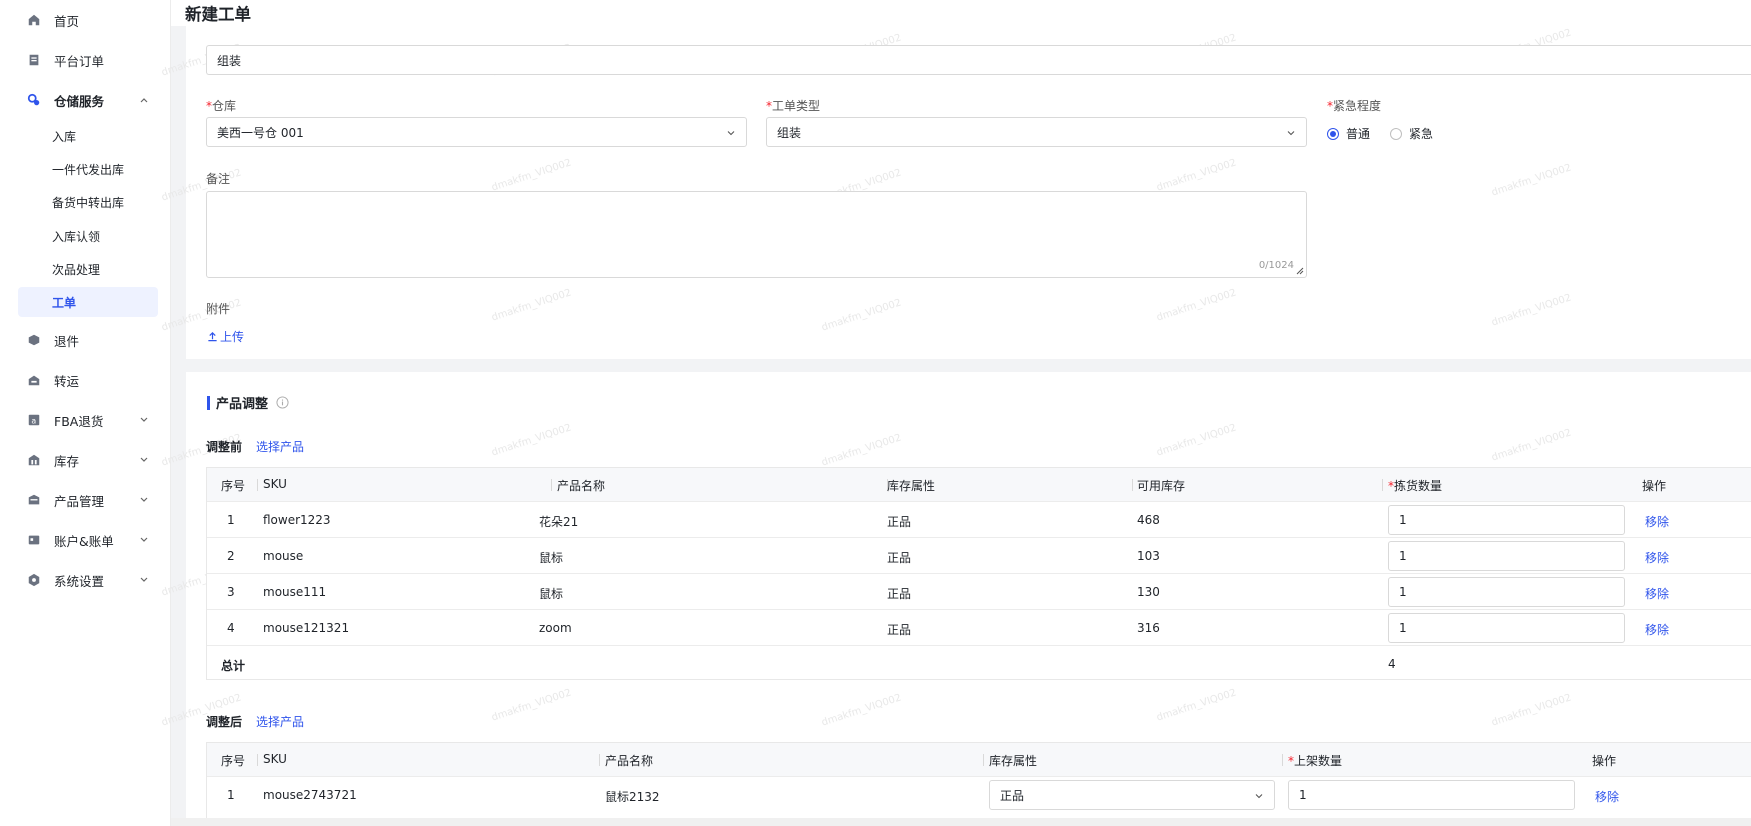 This screenshot has width=1751, height=826. What do you see at coordinates (34, 580) in the screenshot?
I see `settings-icon` at bounding box center [34, 580].